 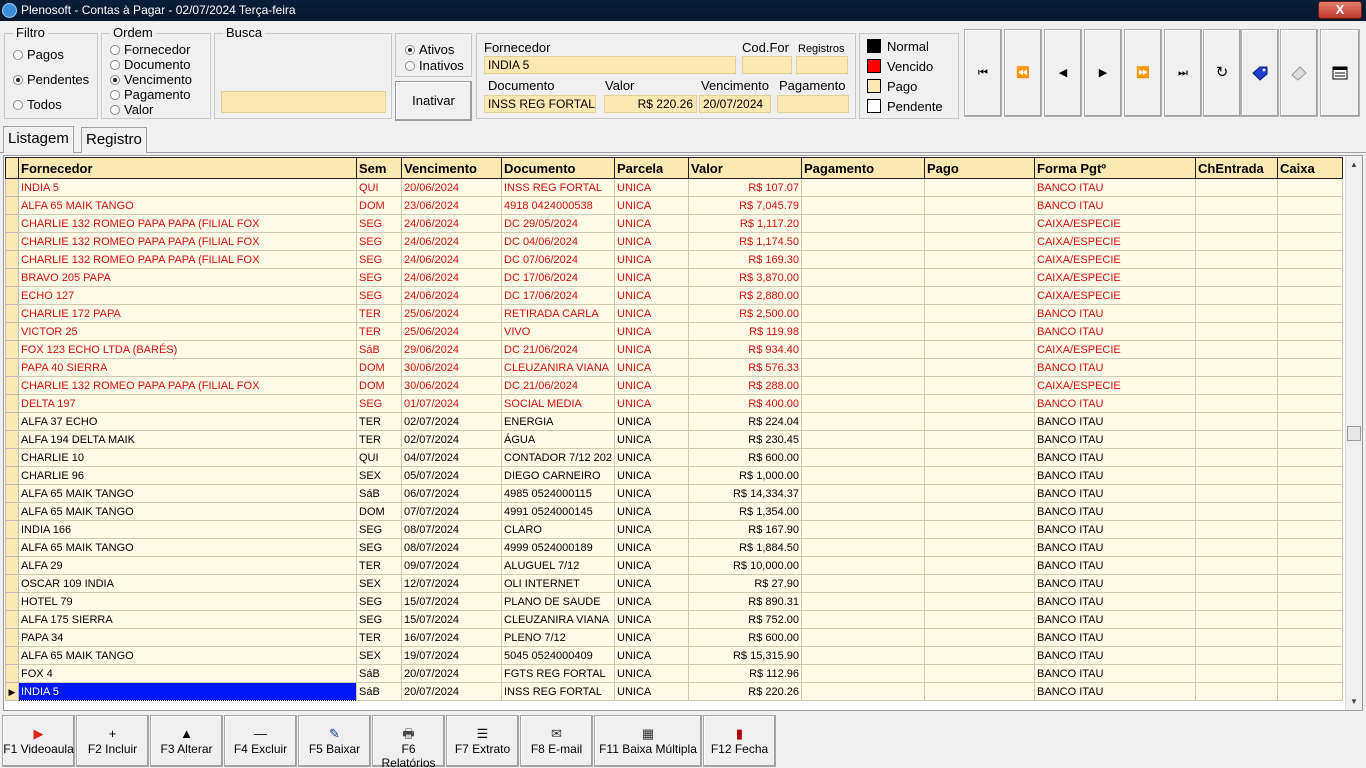 What do you see at coordinates (745, 691) in the screenshot?
I see `cell-valor: R$ 220.26` at bounding box center [745, 691].